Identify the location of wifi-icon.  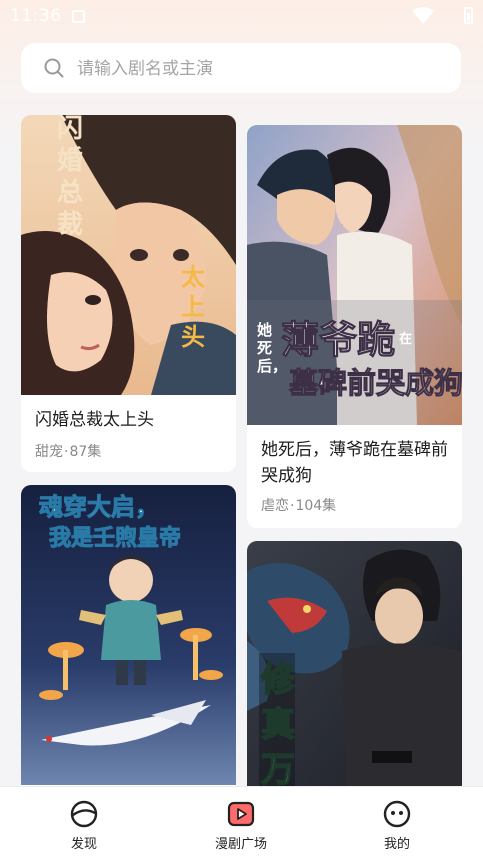
(423, 15).